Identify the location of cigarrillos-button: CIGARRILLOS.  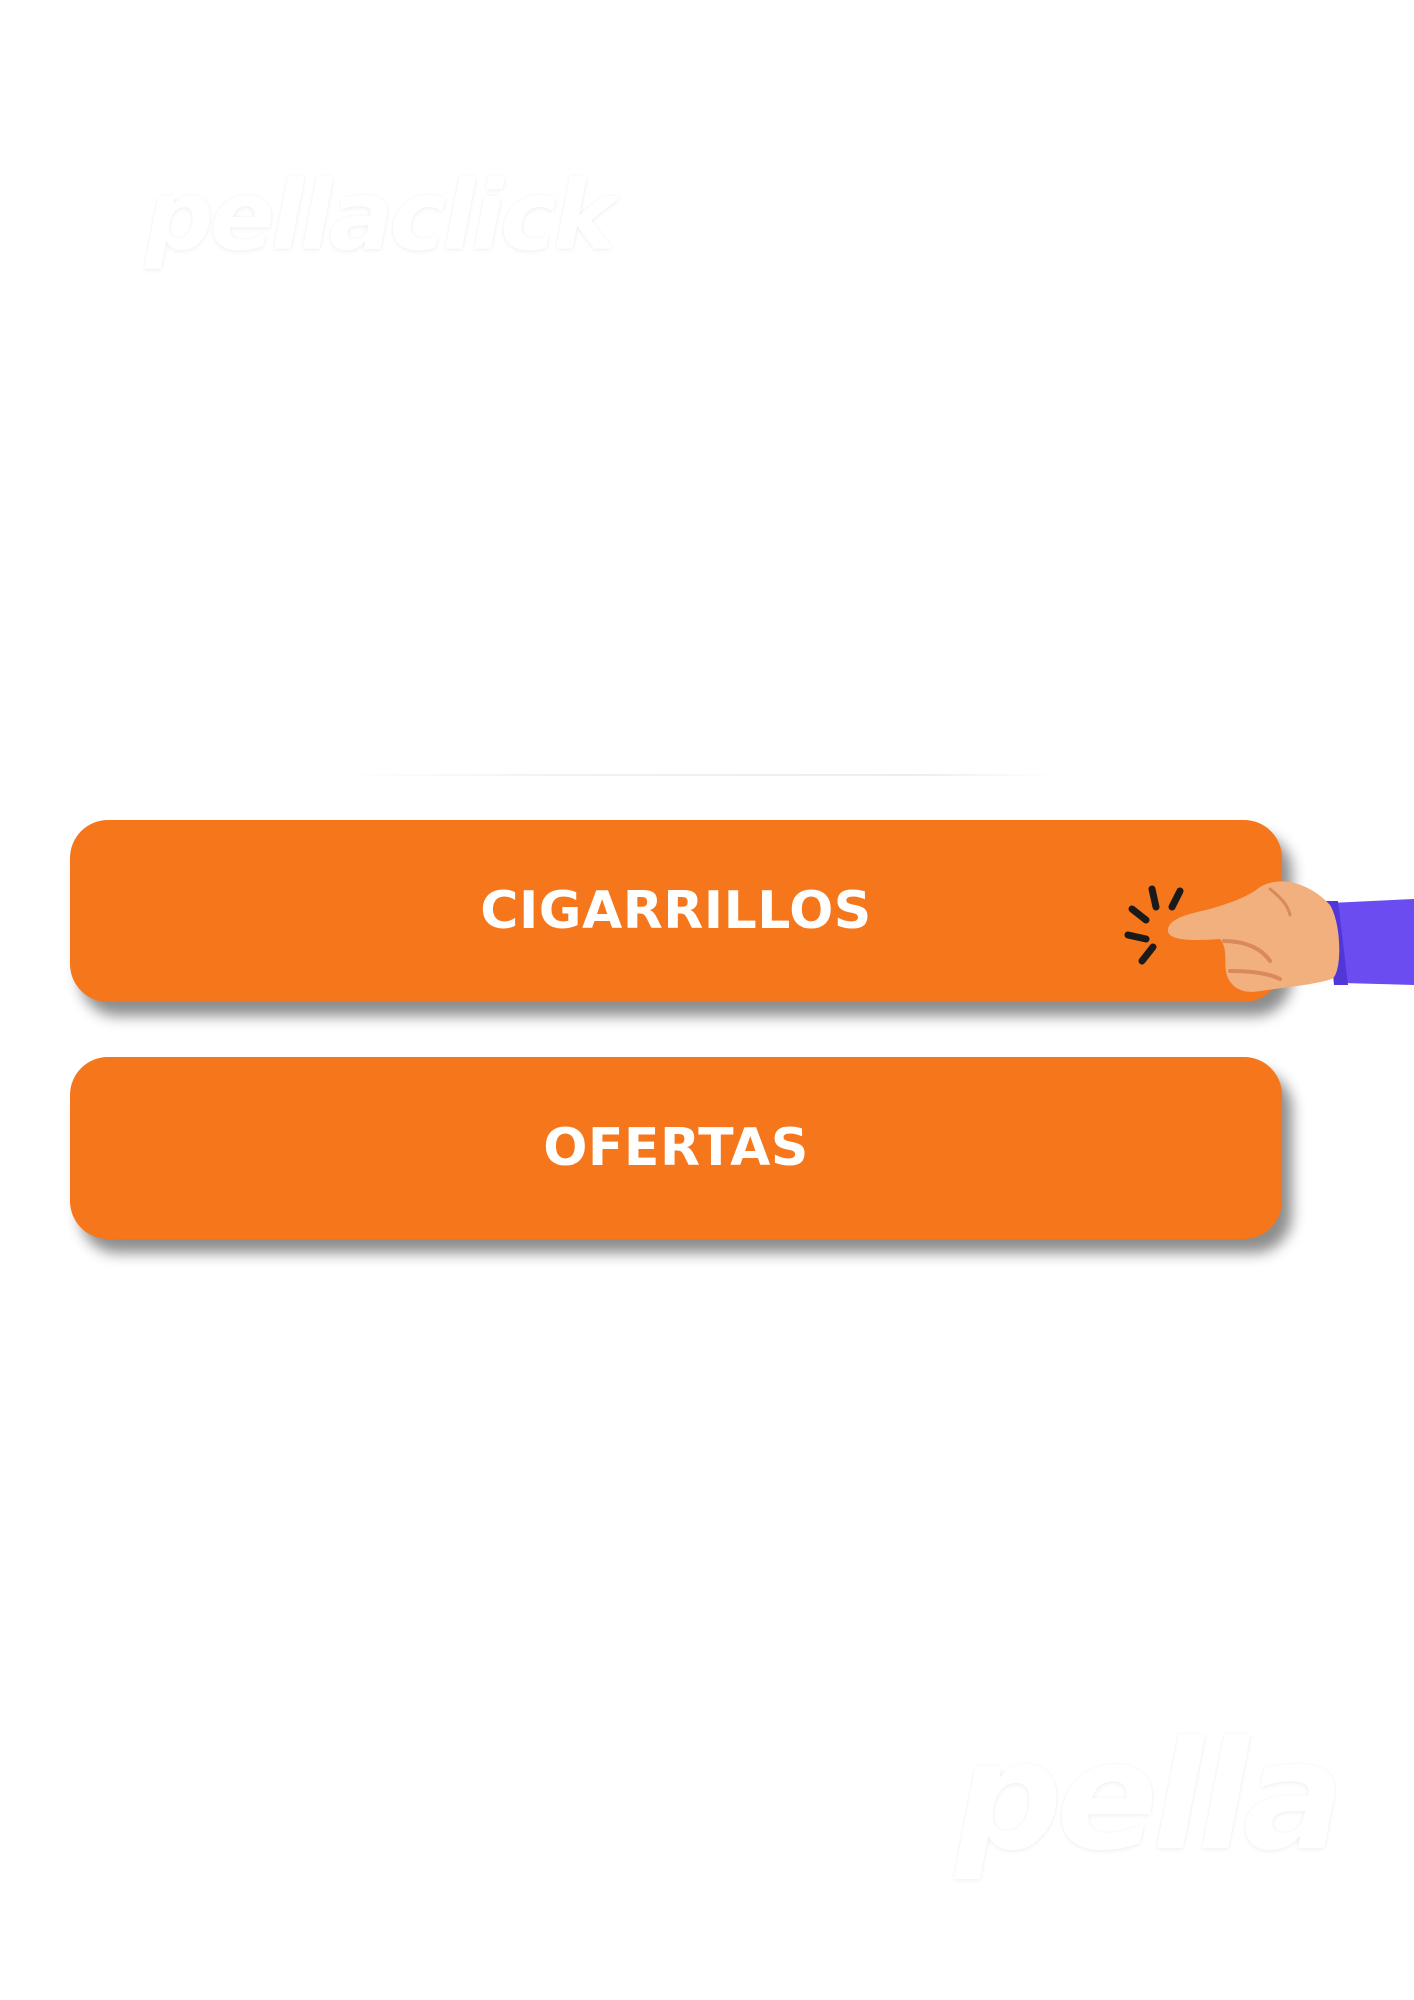
(676, 911).